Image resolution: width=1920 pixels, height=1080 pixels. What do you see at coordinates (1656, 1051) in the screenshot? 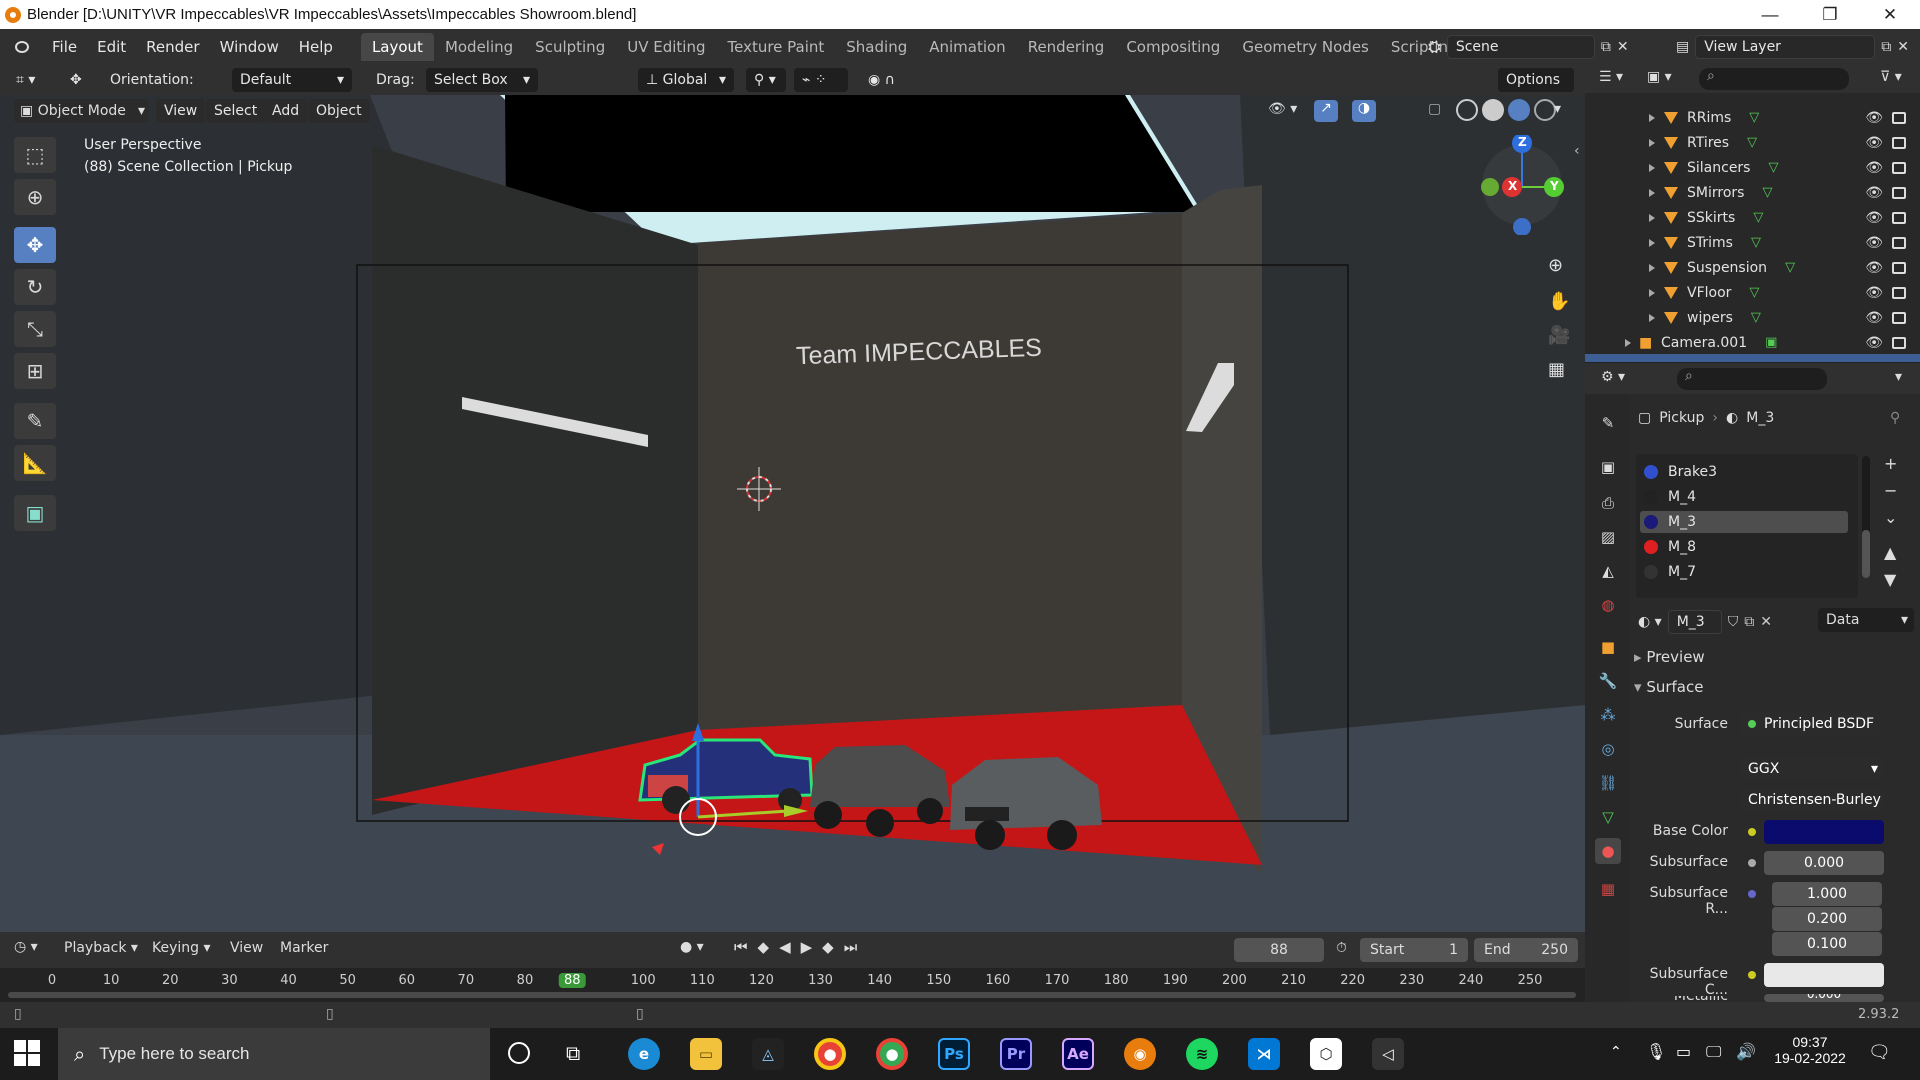
I see `microphone-icon: 🎙` at bounding box center [1656, 1051].